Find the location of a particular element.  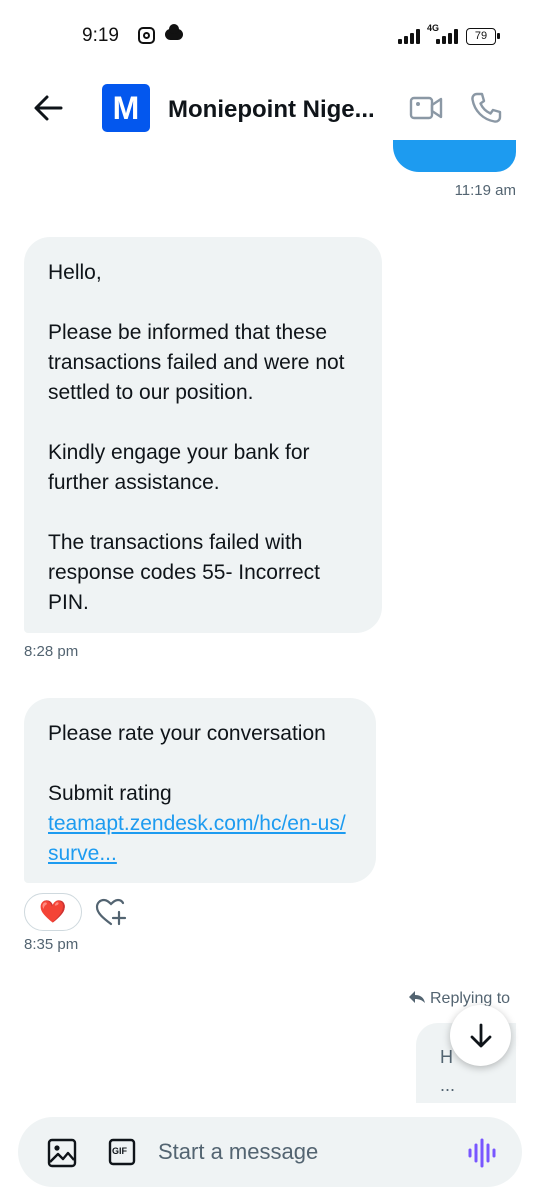

voice-message-icon is located at coordinates (482, 1153).